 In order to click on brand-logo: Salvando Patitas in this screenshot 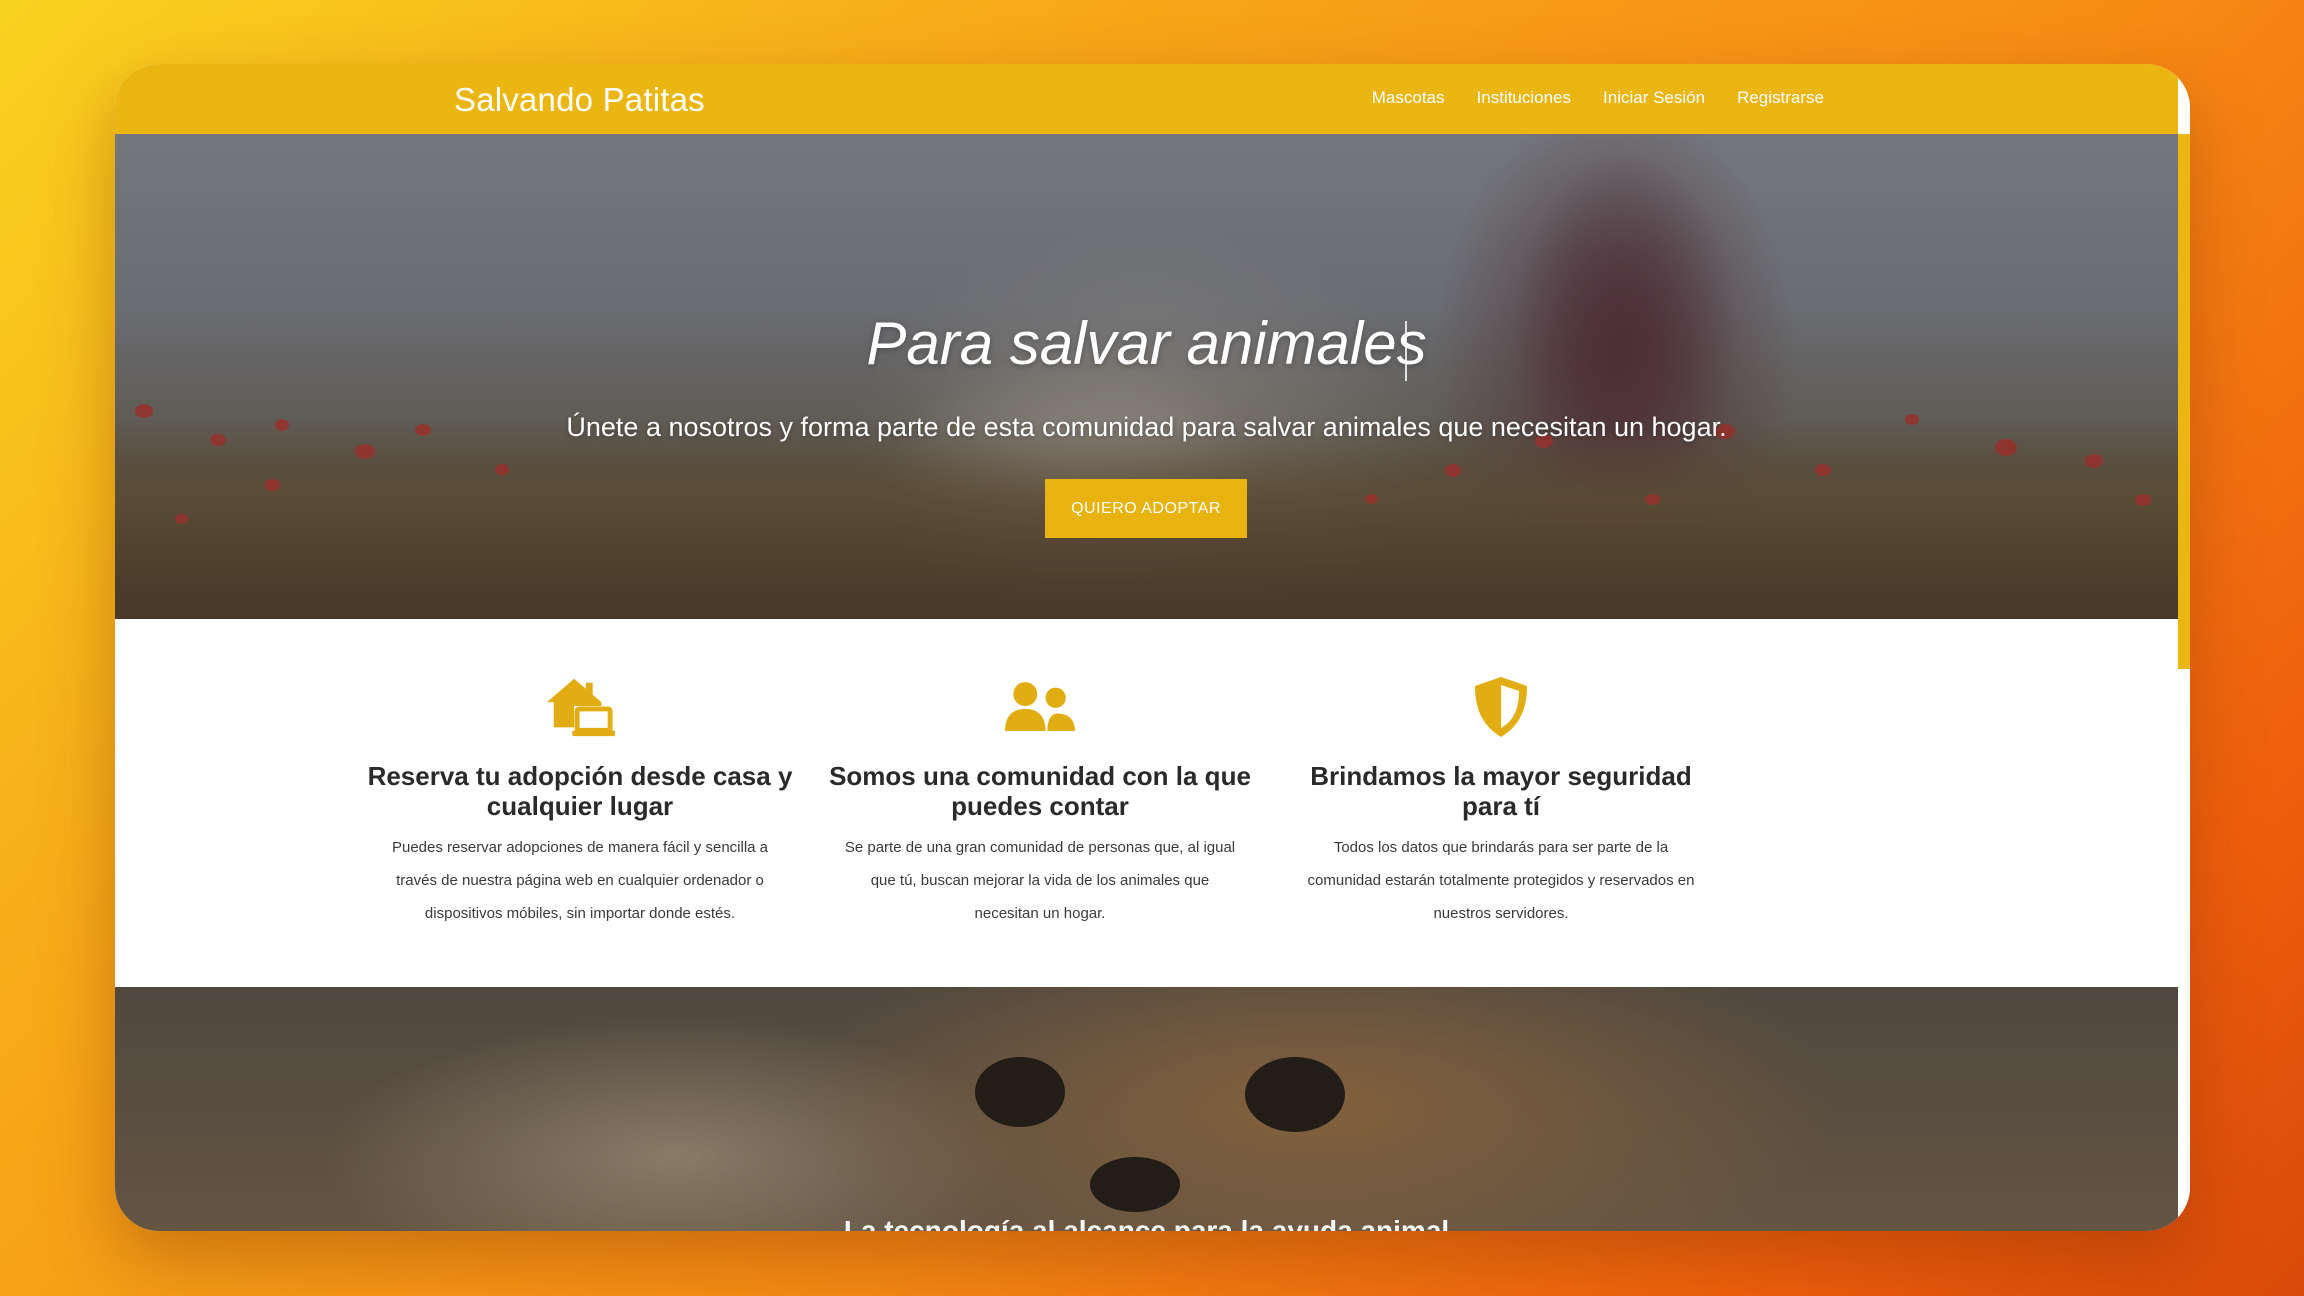, I will do `click(579, 100)`.